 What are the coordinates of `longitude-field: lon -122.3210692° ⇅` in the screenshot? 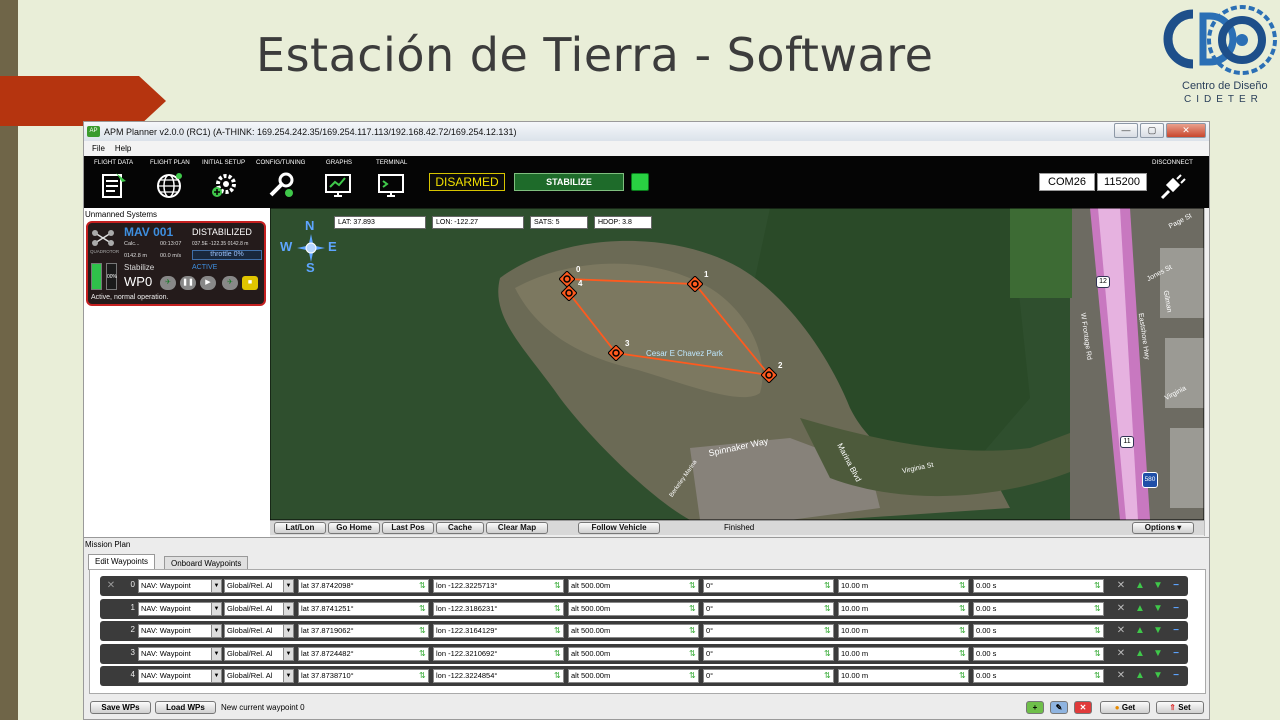 It's located at (498, 653).